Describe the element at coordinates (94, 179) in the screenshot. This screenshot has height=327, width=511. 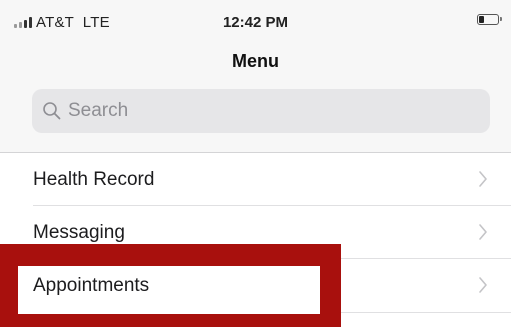
I see `menu-item-label: Health Record` at that location.